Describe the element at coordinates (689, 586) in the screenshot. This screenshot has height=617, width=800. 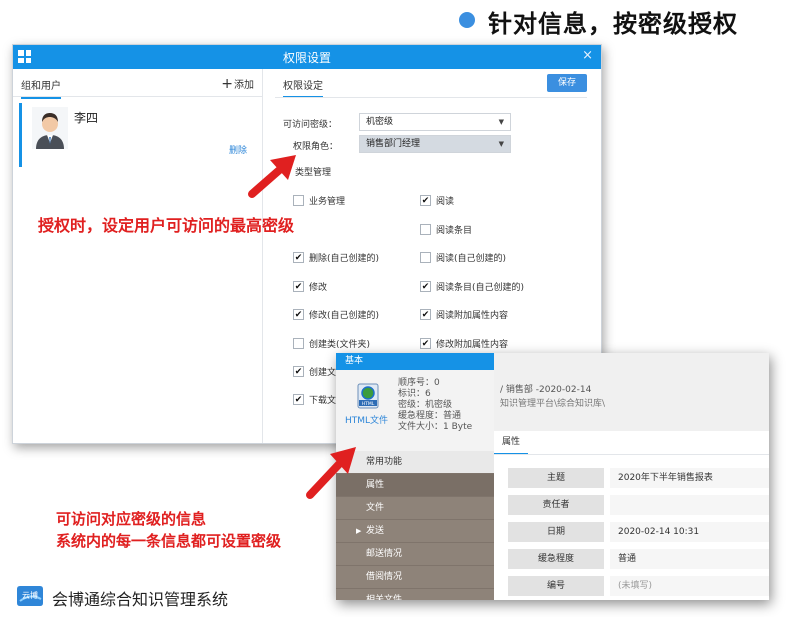
I see `prop-value-number: (未填写)` at that location.